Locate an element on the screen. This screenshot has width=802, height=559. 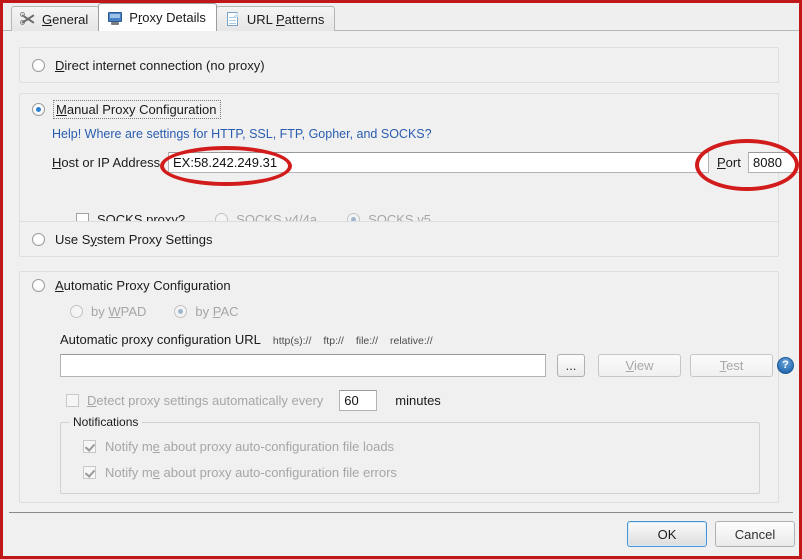
ok-button-label: OK is located at coordinates (667, 534).